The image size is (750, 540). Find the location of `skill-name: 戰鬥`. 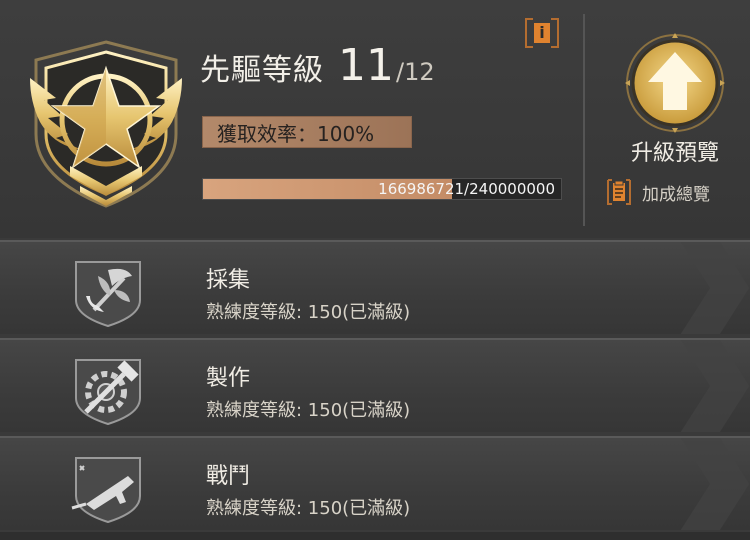

skill-name: 戰鬥 is located at coordinates (228, 476).